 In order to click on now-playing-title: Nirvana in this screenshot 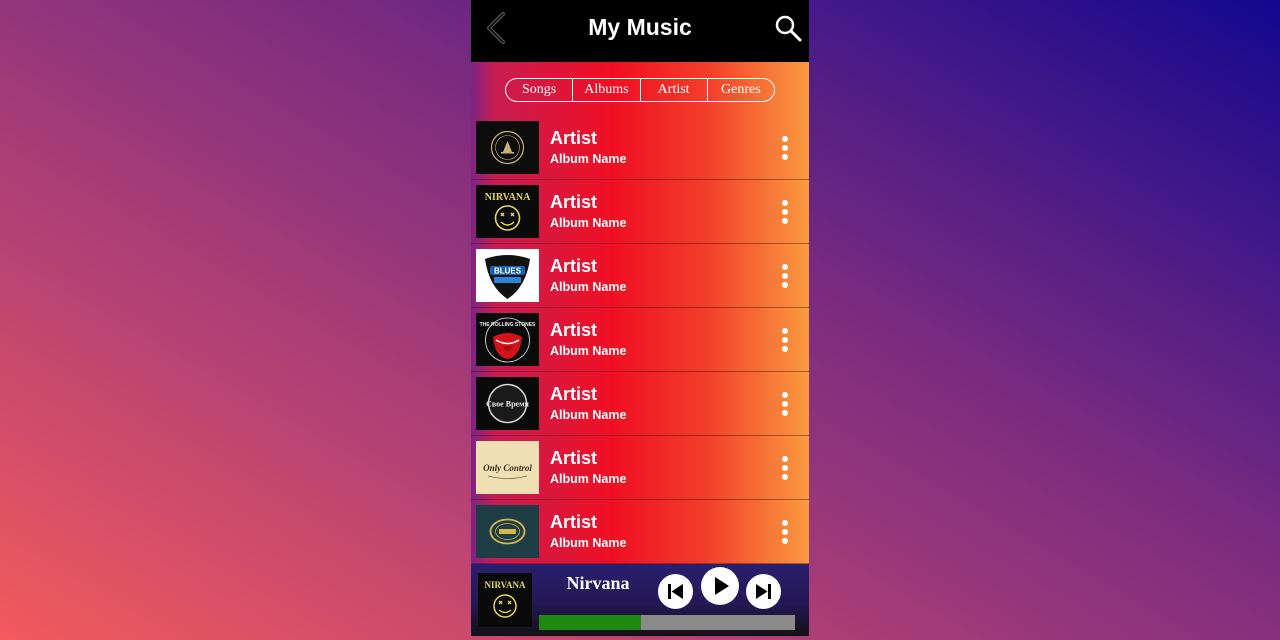, I will do `click(598, 583)`.